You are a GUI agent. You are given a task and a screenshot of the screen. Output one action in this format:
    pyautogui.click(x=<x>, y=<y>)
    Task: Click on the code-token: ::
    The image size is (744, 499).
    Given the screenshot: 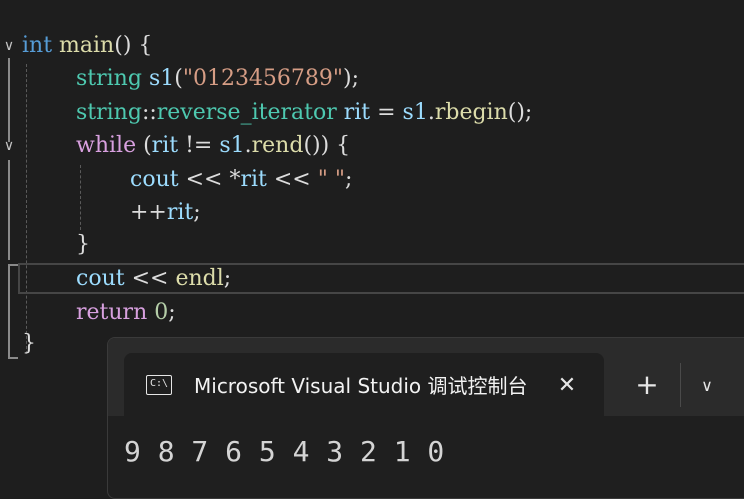 What is the action you would take?
    pyautogui.click(x=149, y=112)
    